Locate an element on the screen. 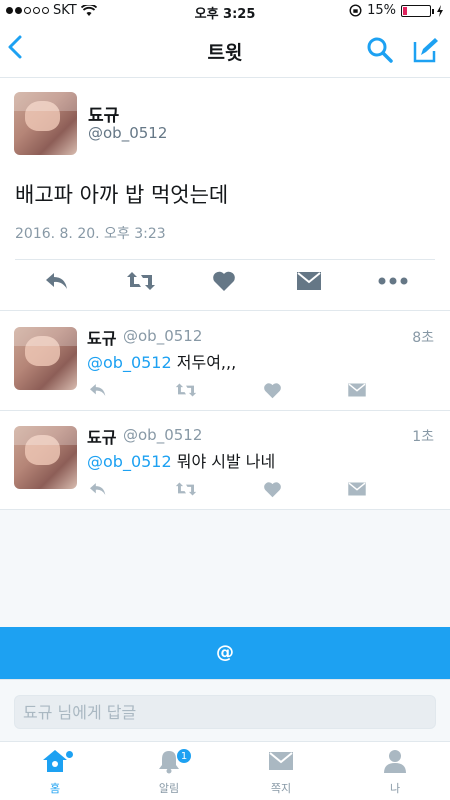  tweet-body-text: 저두여,,, is located at coordinates (204, 362).